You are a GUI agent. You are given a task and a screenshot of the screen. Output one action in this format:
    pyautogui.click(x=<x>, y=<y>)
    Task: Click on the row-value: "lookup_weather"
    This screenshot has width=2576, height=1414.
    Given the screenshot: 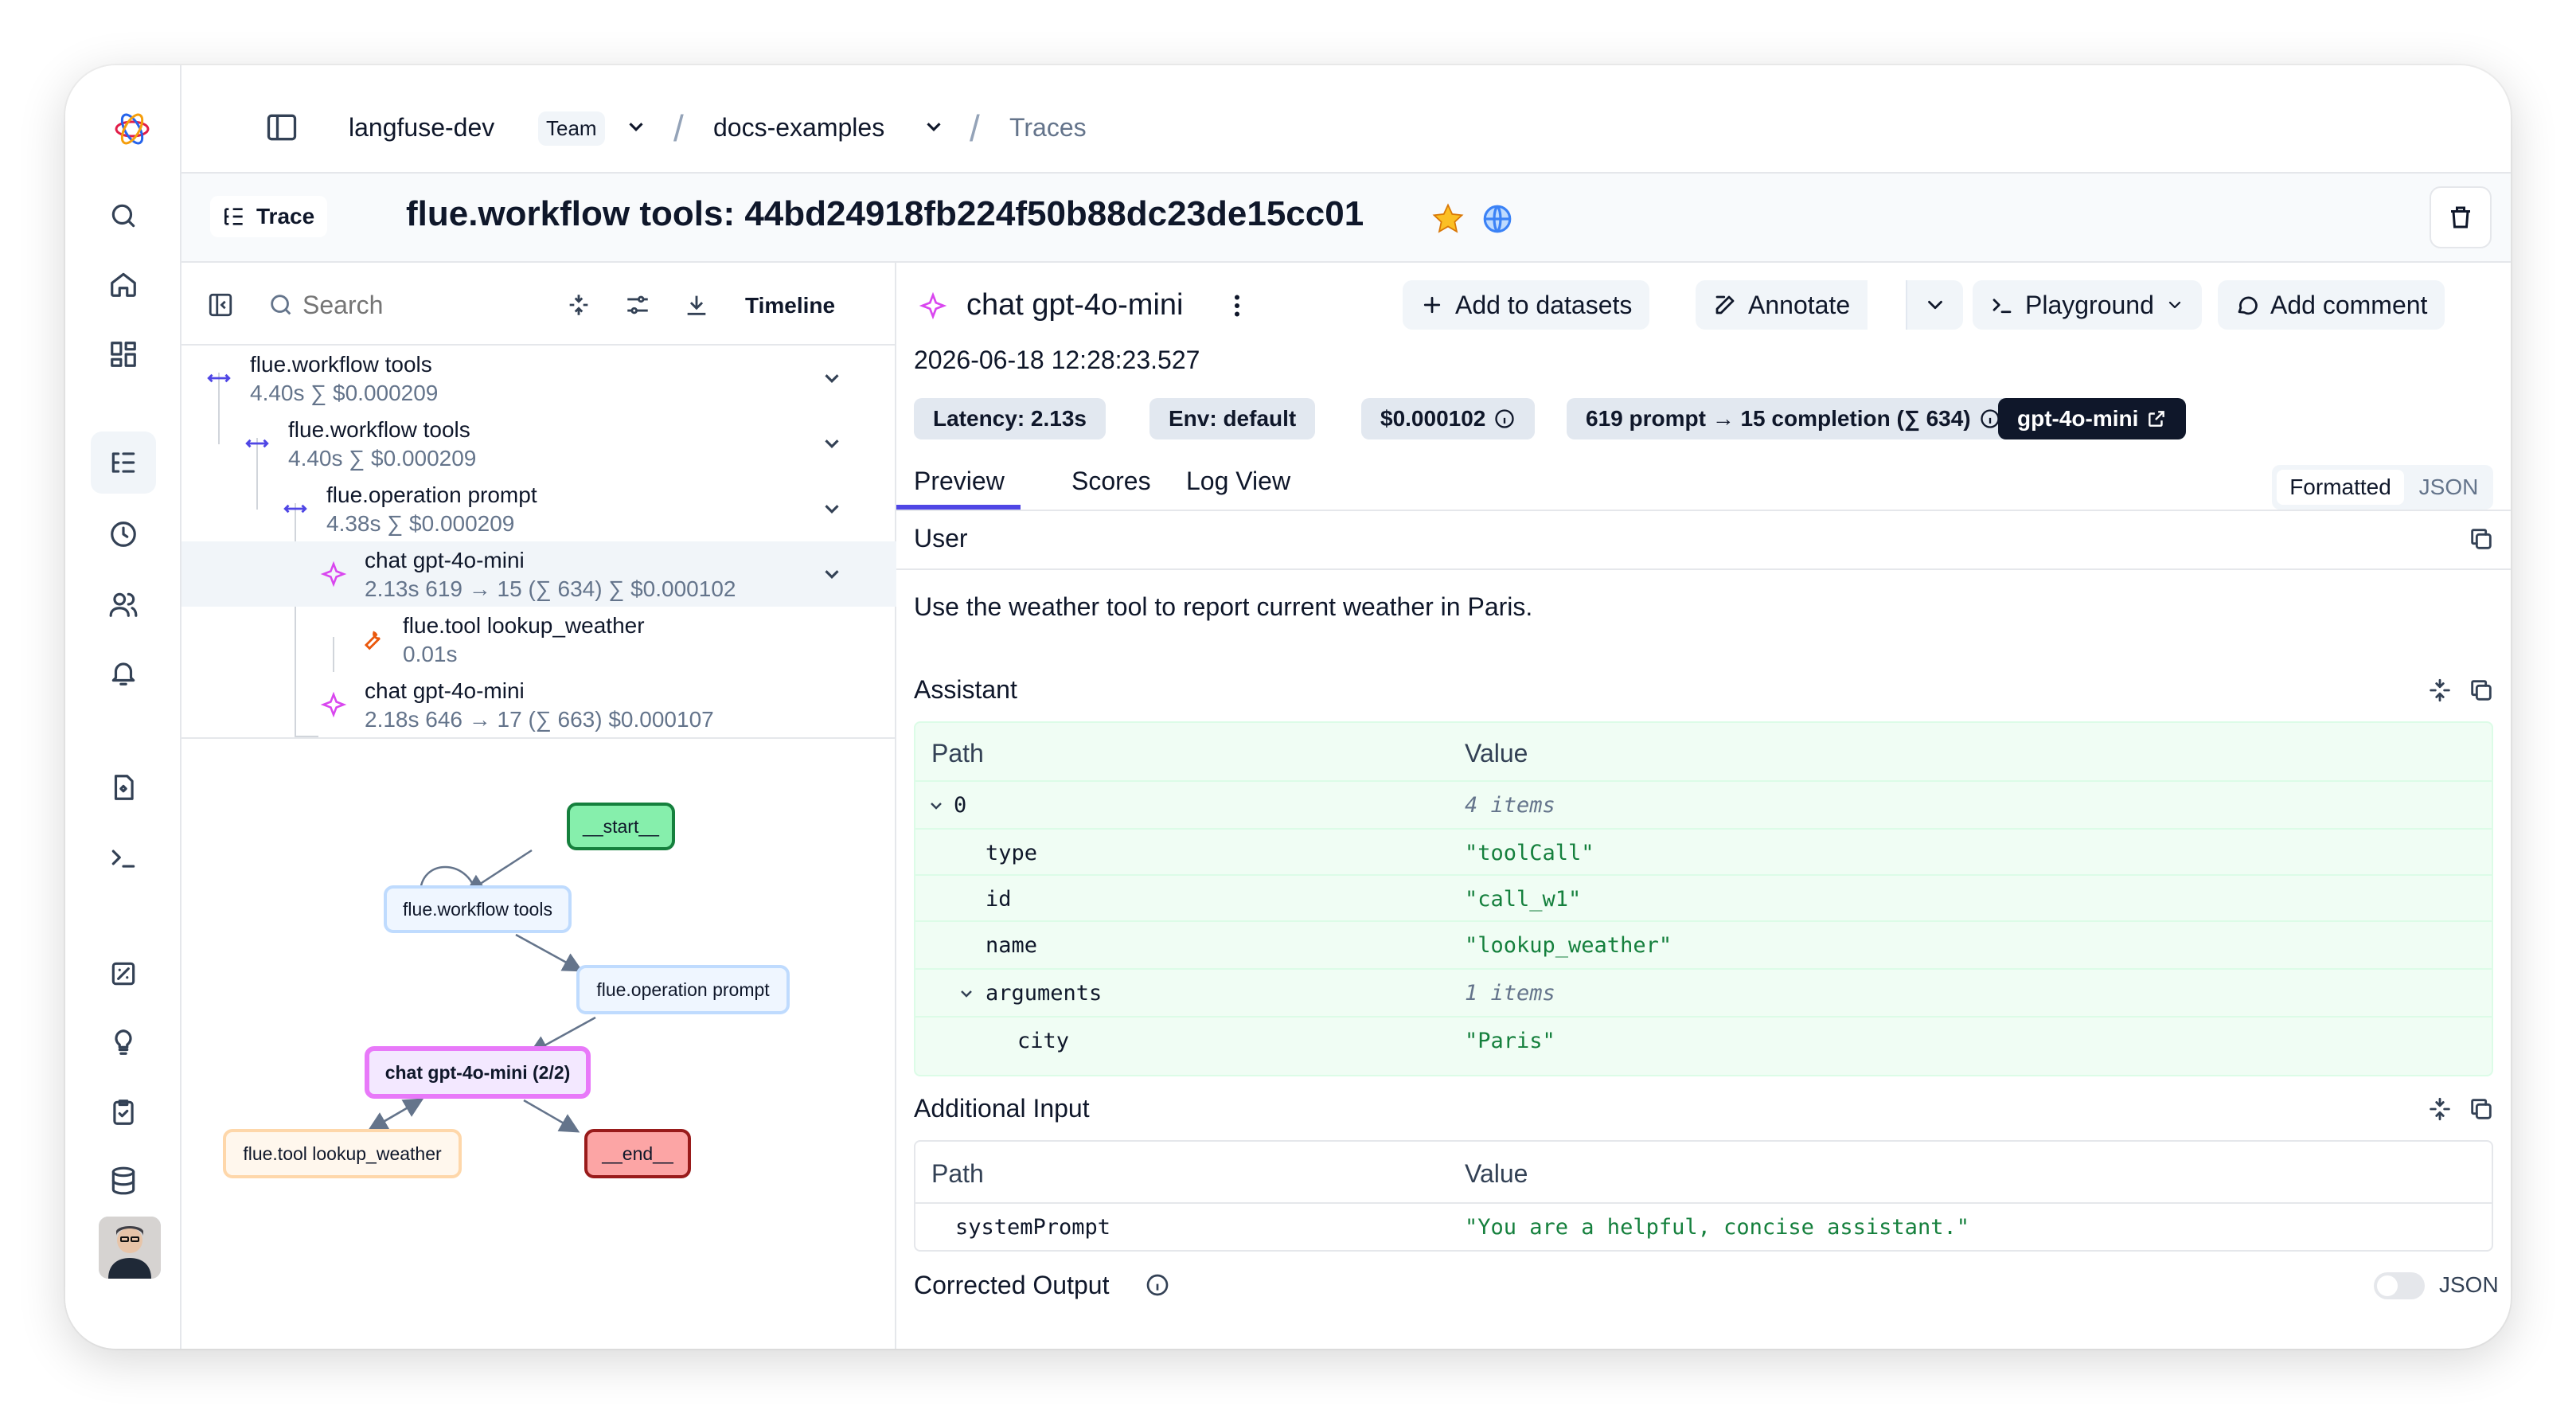 What is the action you would take?
    pyautogui.click(x=1568, y=945)
    